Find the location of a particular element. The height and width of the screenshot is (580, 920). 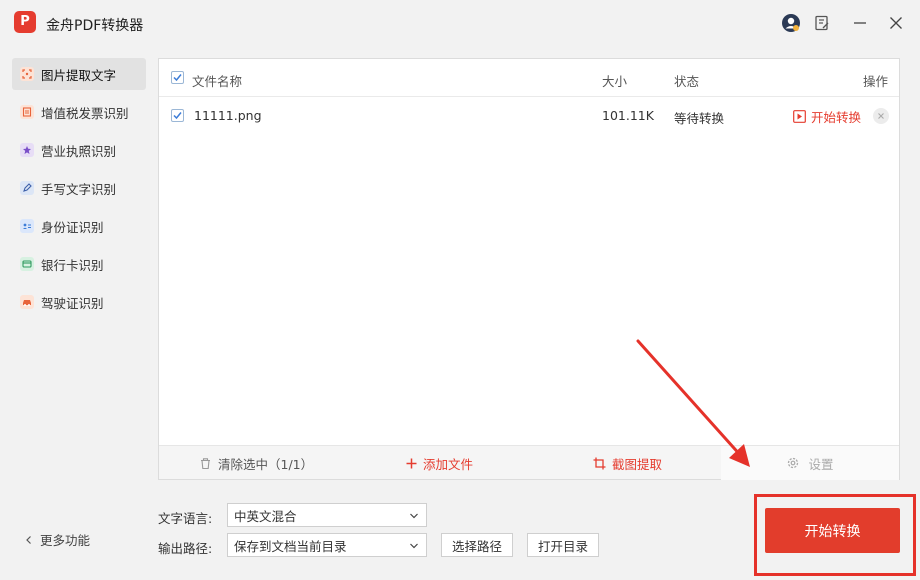

sidebar-item-label: 增值税发票识别 is located at coordinates (85, 113).